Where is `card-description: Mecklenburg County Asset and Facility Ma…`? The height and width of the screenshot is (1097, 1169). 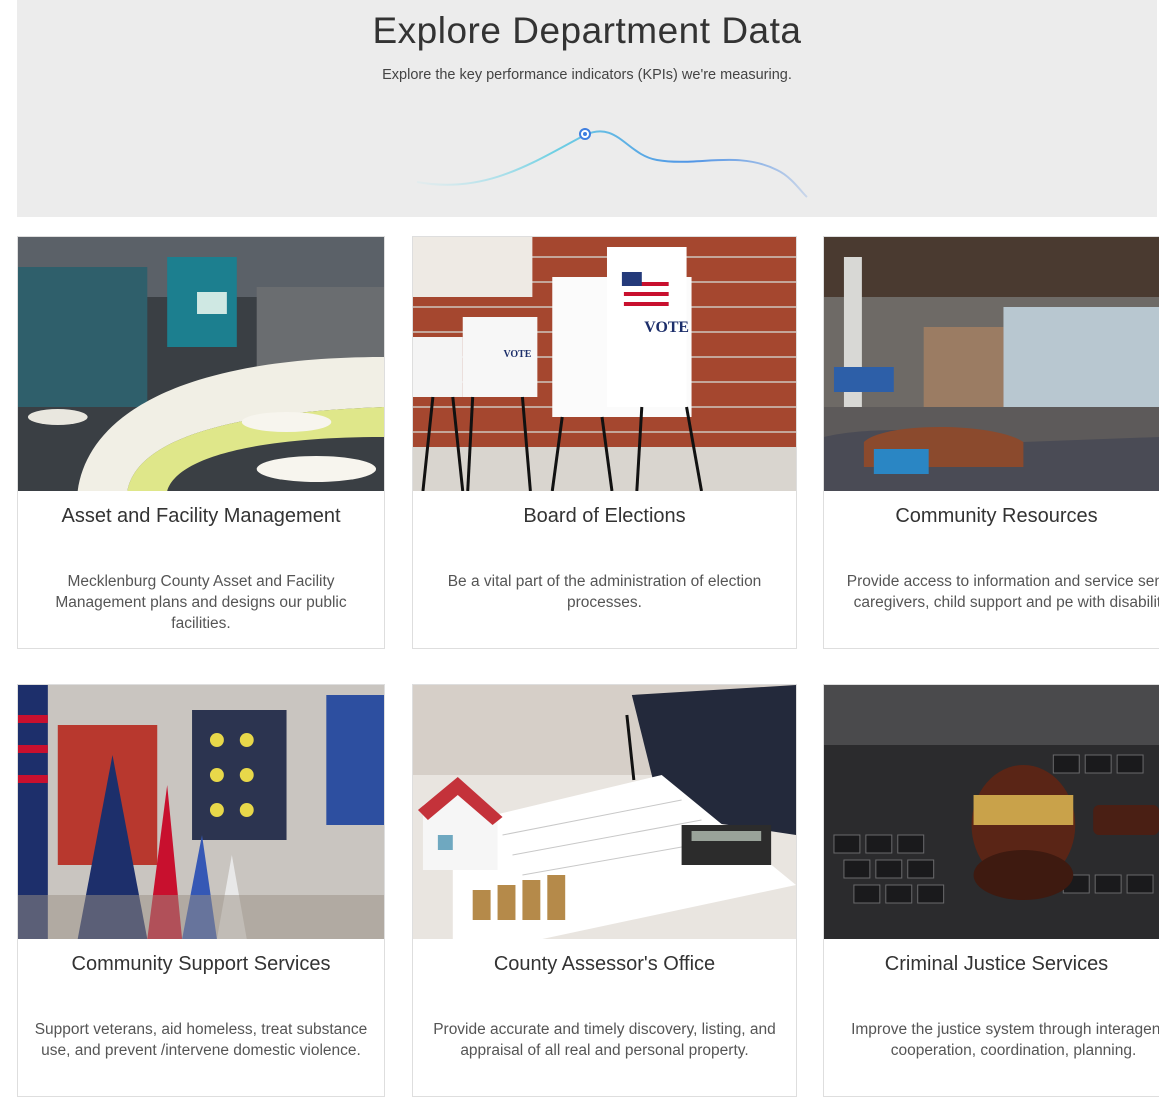 card-description: Mecklenburg County Asset and Facility Ma… is located at coordinates (201, 602).